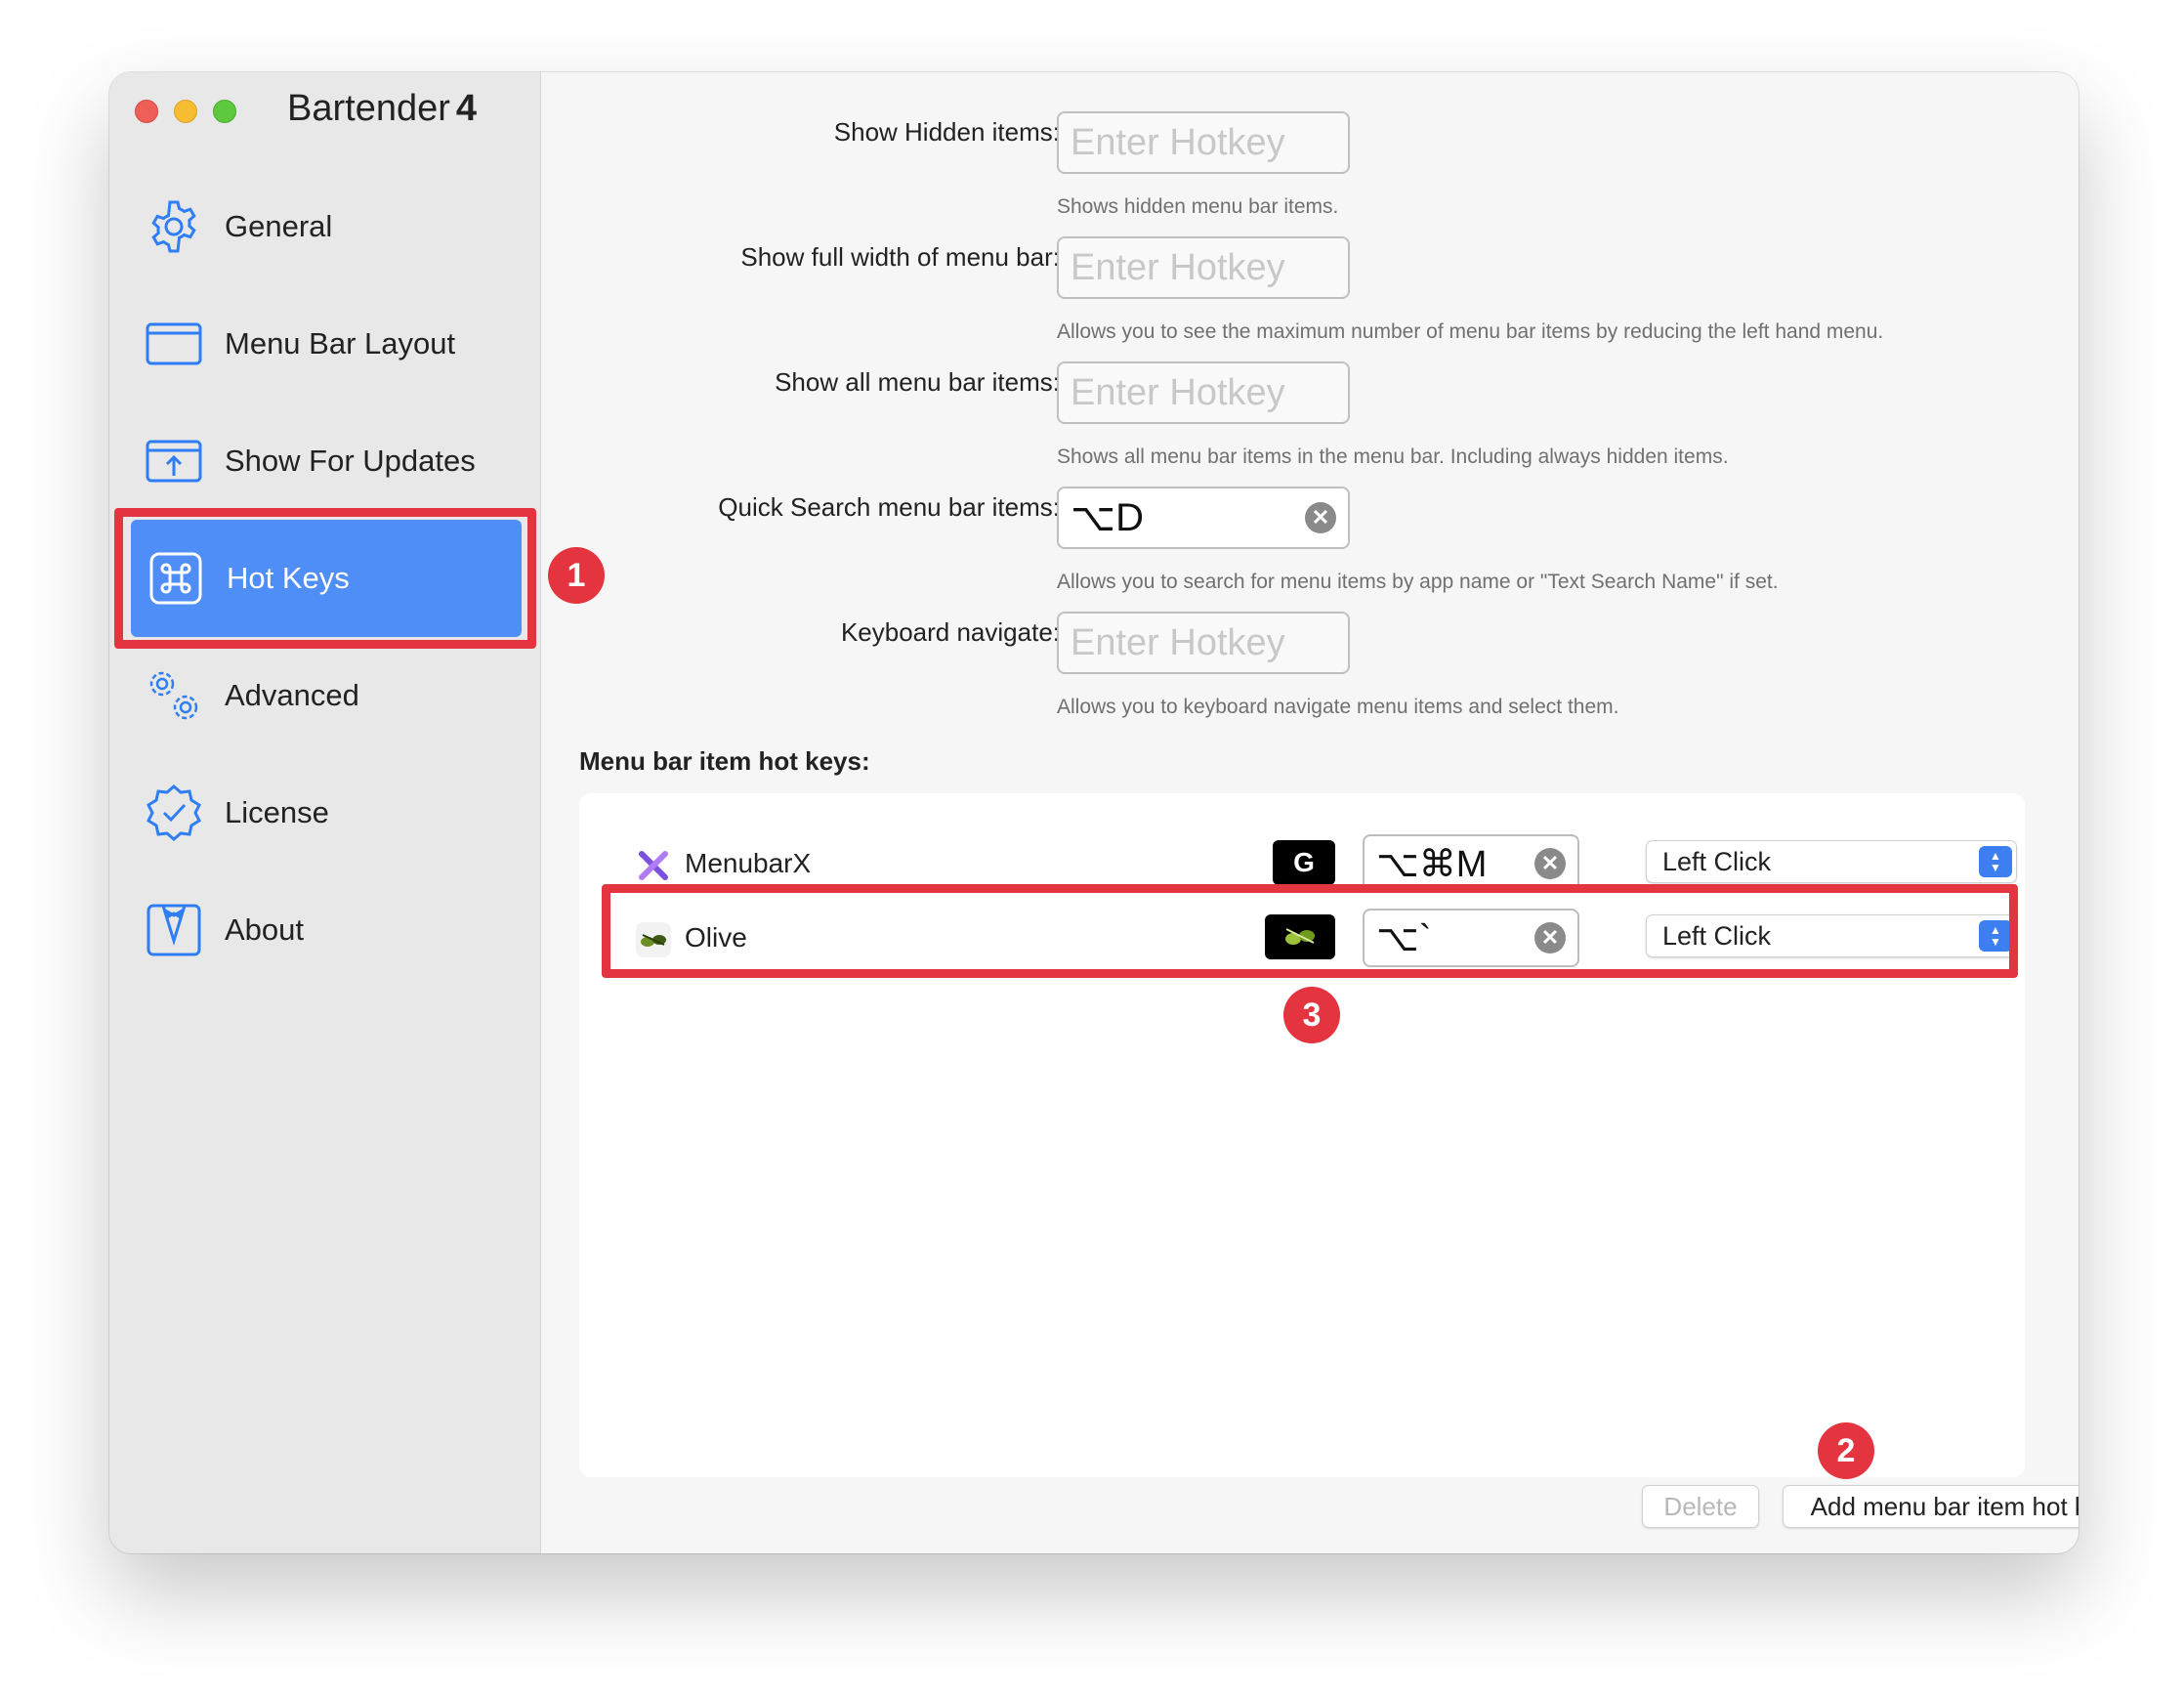 This screenshot has height=1696, width=2184. I want to click on sidebar-item-menu-bar-layout: Menu Bar Layout, so click(324, 344).